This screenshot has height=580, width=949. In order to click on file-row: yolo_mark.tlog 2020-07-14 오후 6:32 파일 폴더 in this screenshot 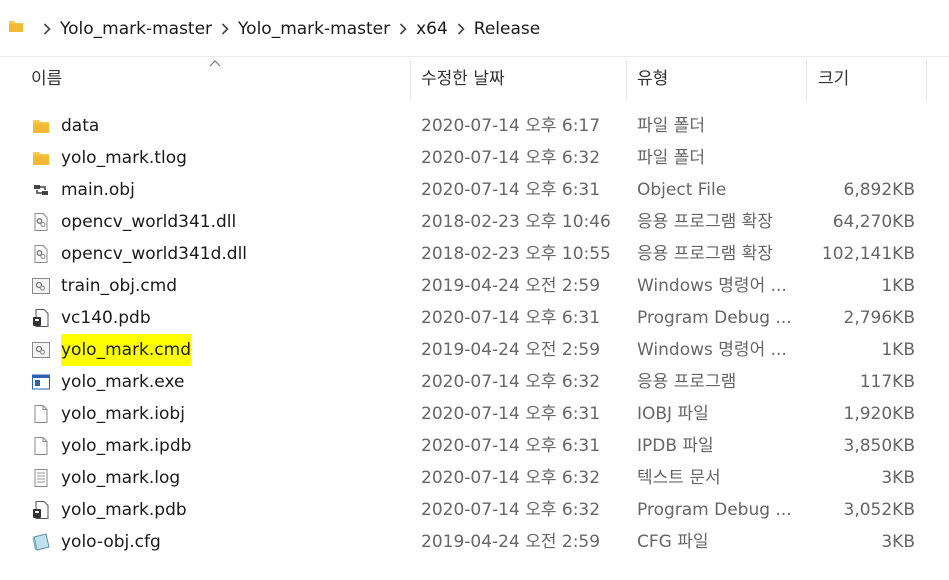, I will do `click(474, 158)`.